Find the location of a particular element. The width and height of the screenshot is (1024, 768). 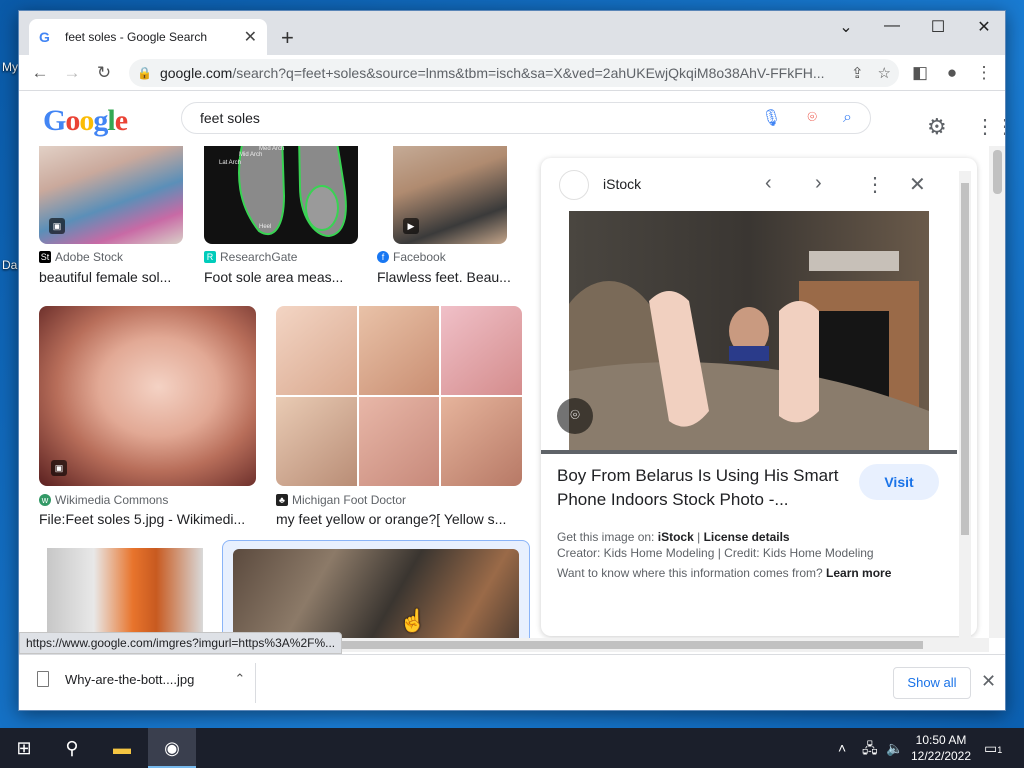

preview-site-name: iStock is located at coordinates (622, 184).